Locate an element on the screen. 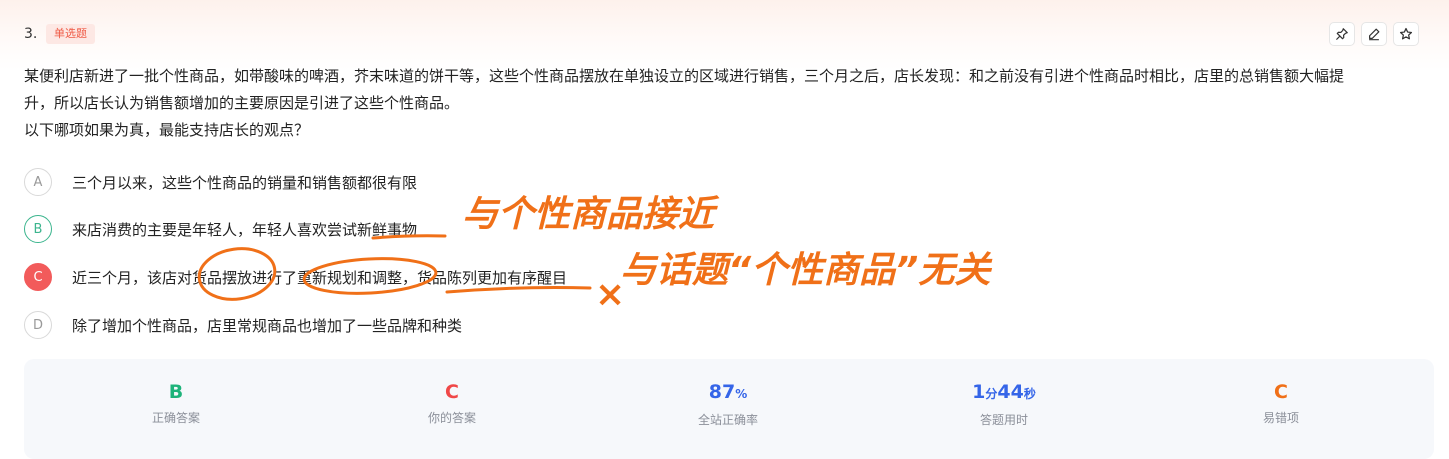 The image size is (1449, 459). stat-common-wrong: C 易错项 is located at coordinates (1281, 402).